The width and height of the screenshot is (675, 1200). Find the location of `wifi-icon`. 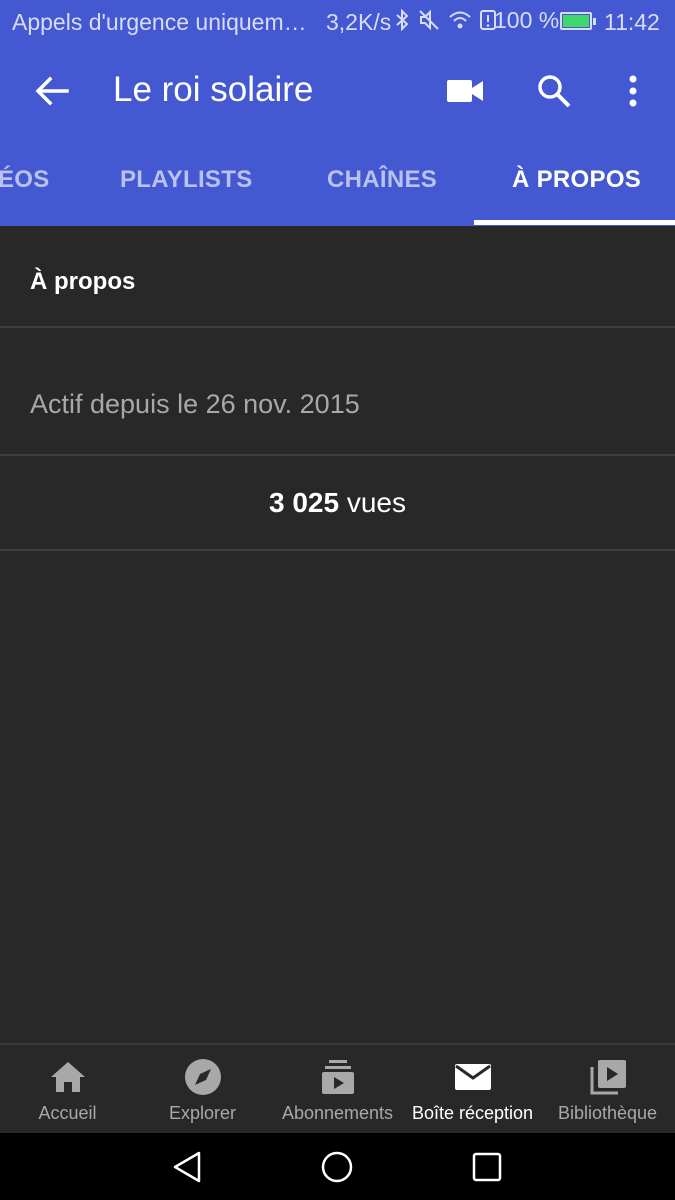

wifi-icon is located at coordinates (460, 20).